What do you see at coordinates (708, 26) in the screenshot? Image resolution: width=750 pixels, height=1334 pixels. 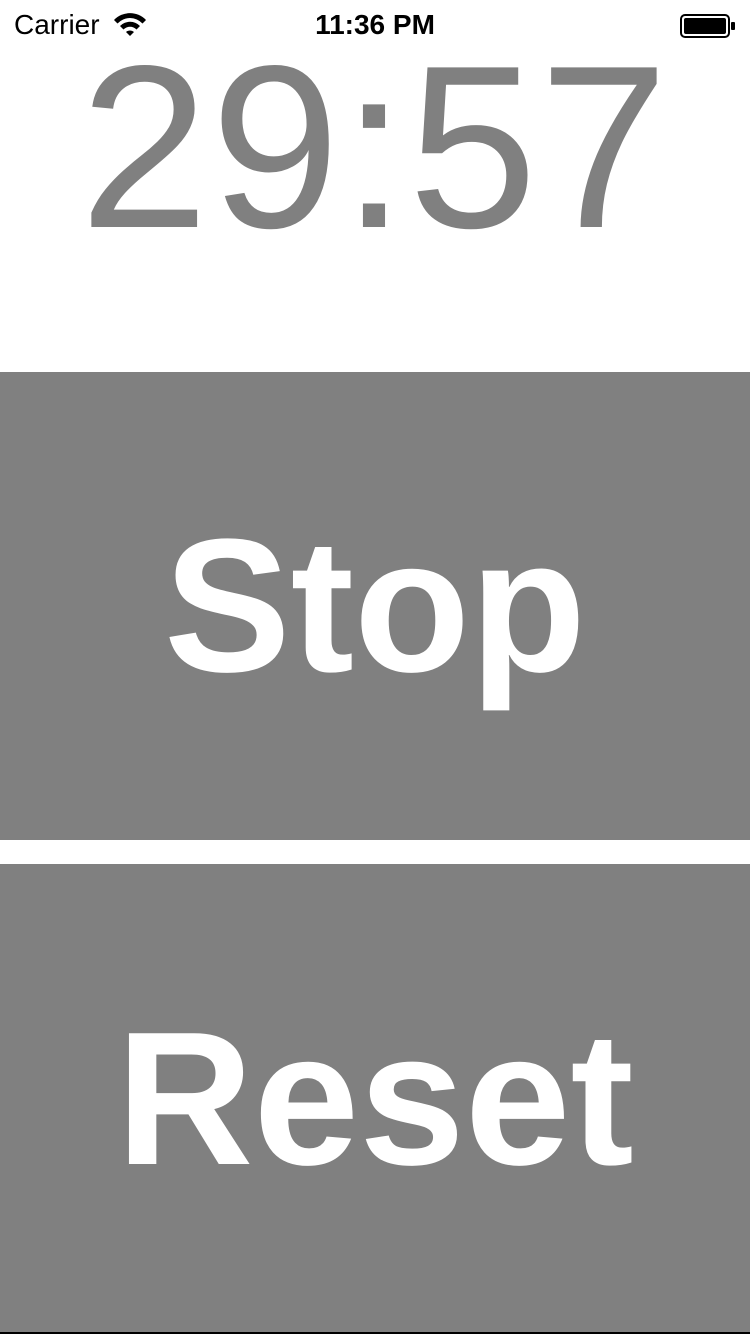 I see `battery-icon` at bounding box center [708, 26].